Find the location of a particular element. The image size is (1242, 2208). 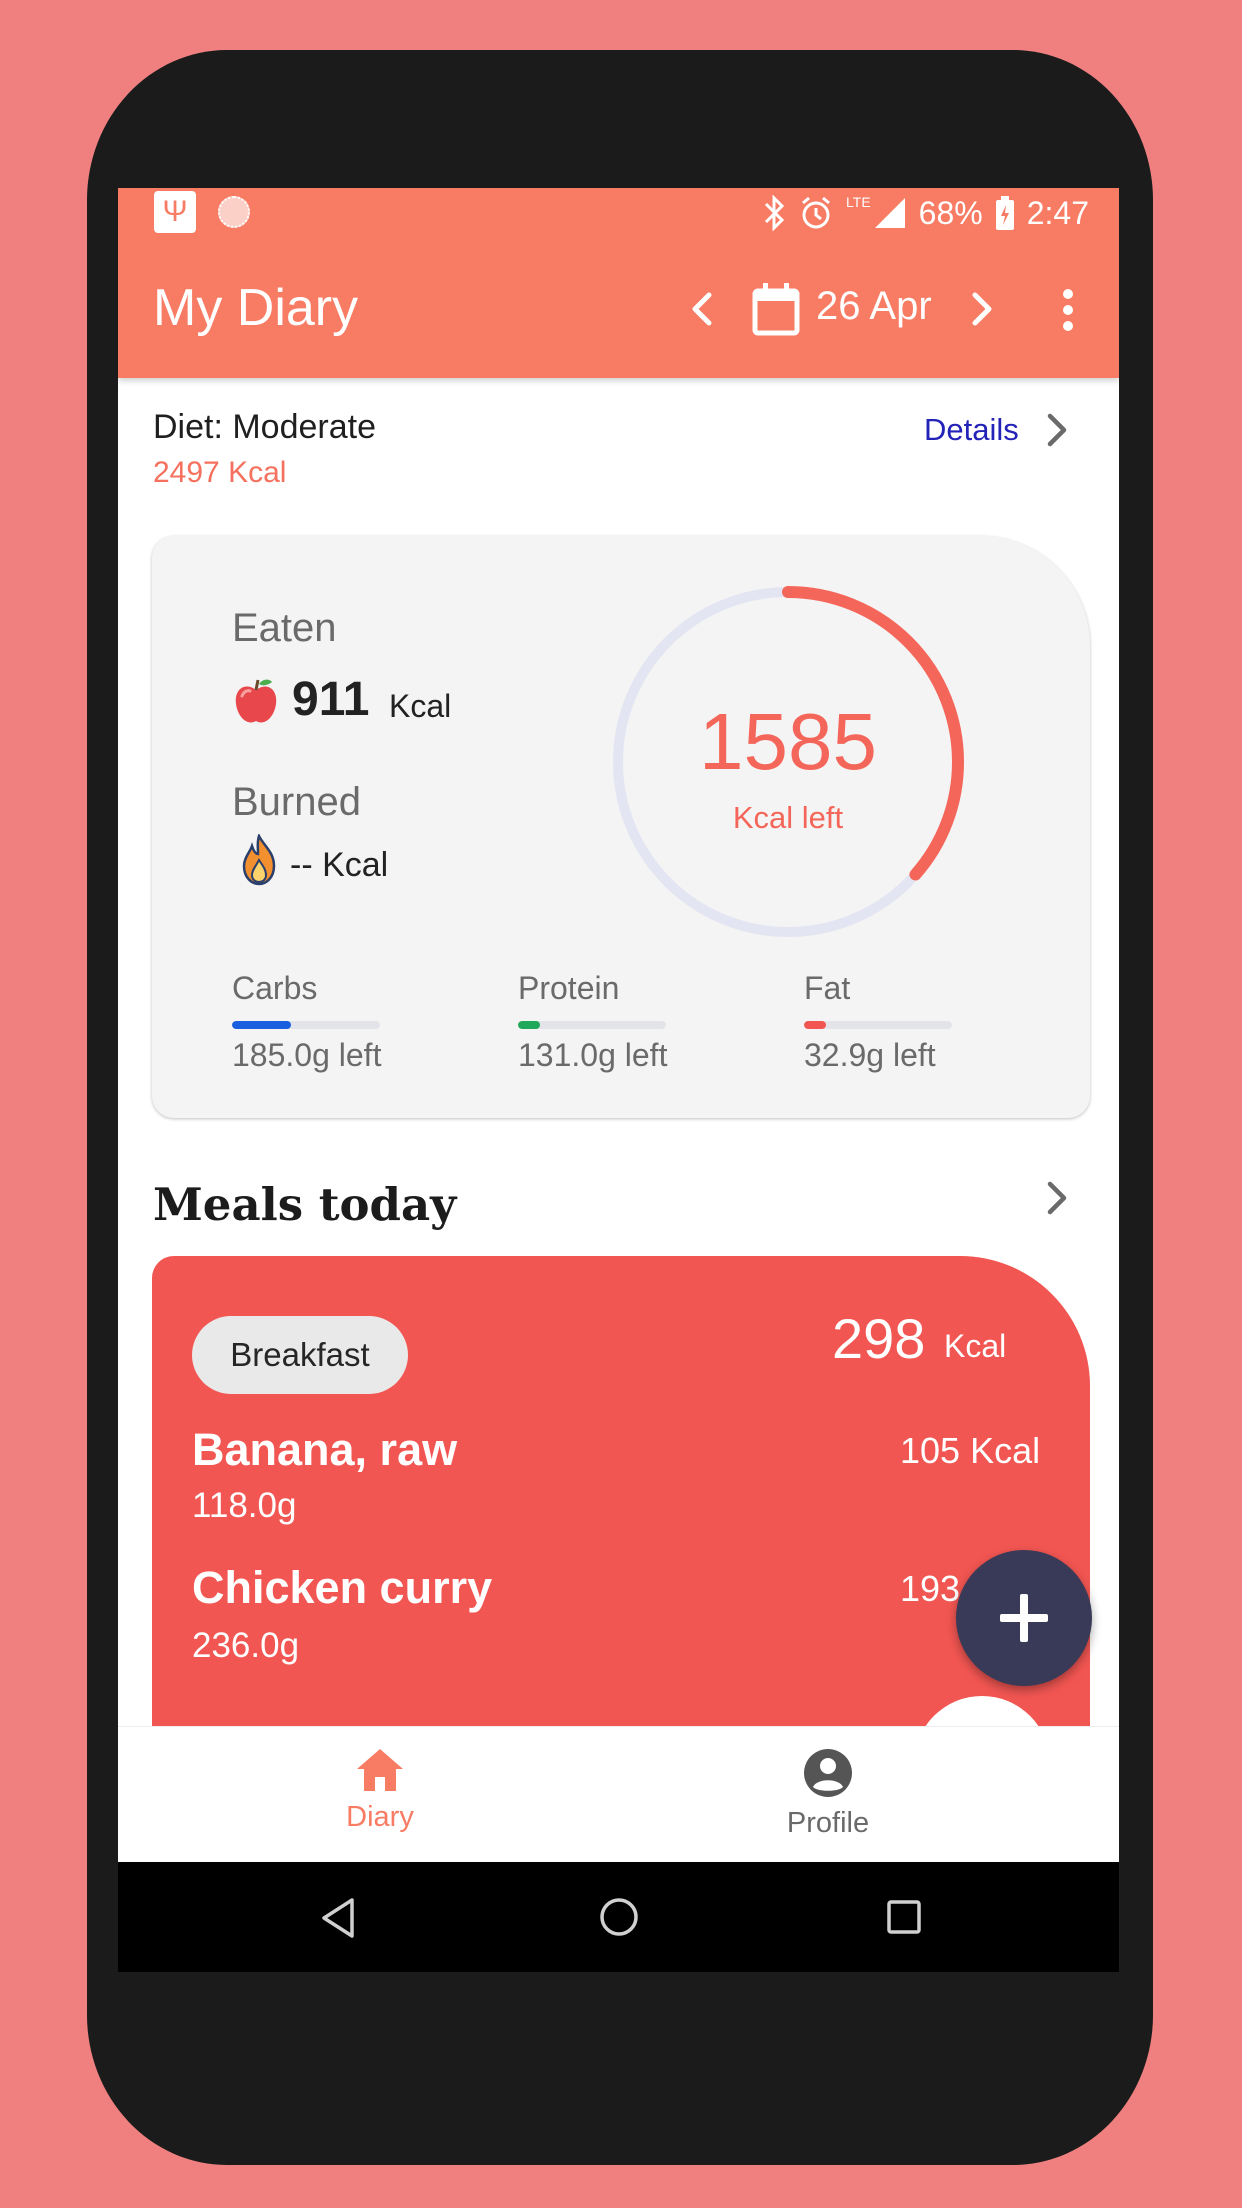

home-icon is located at coordinates (380, 1770).